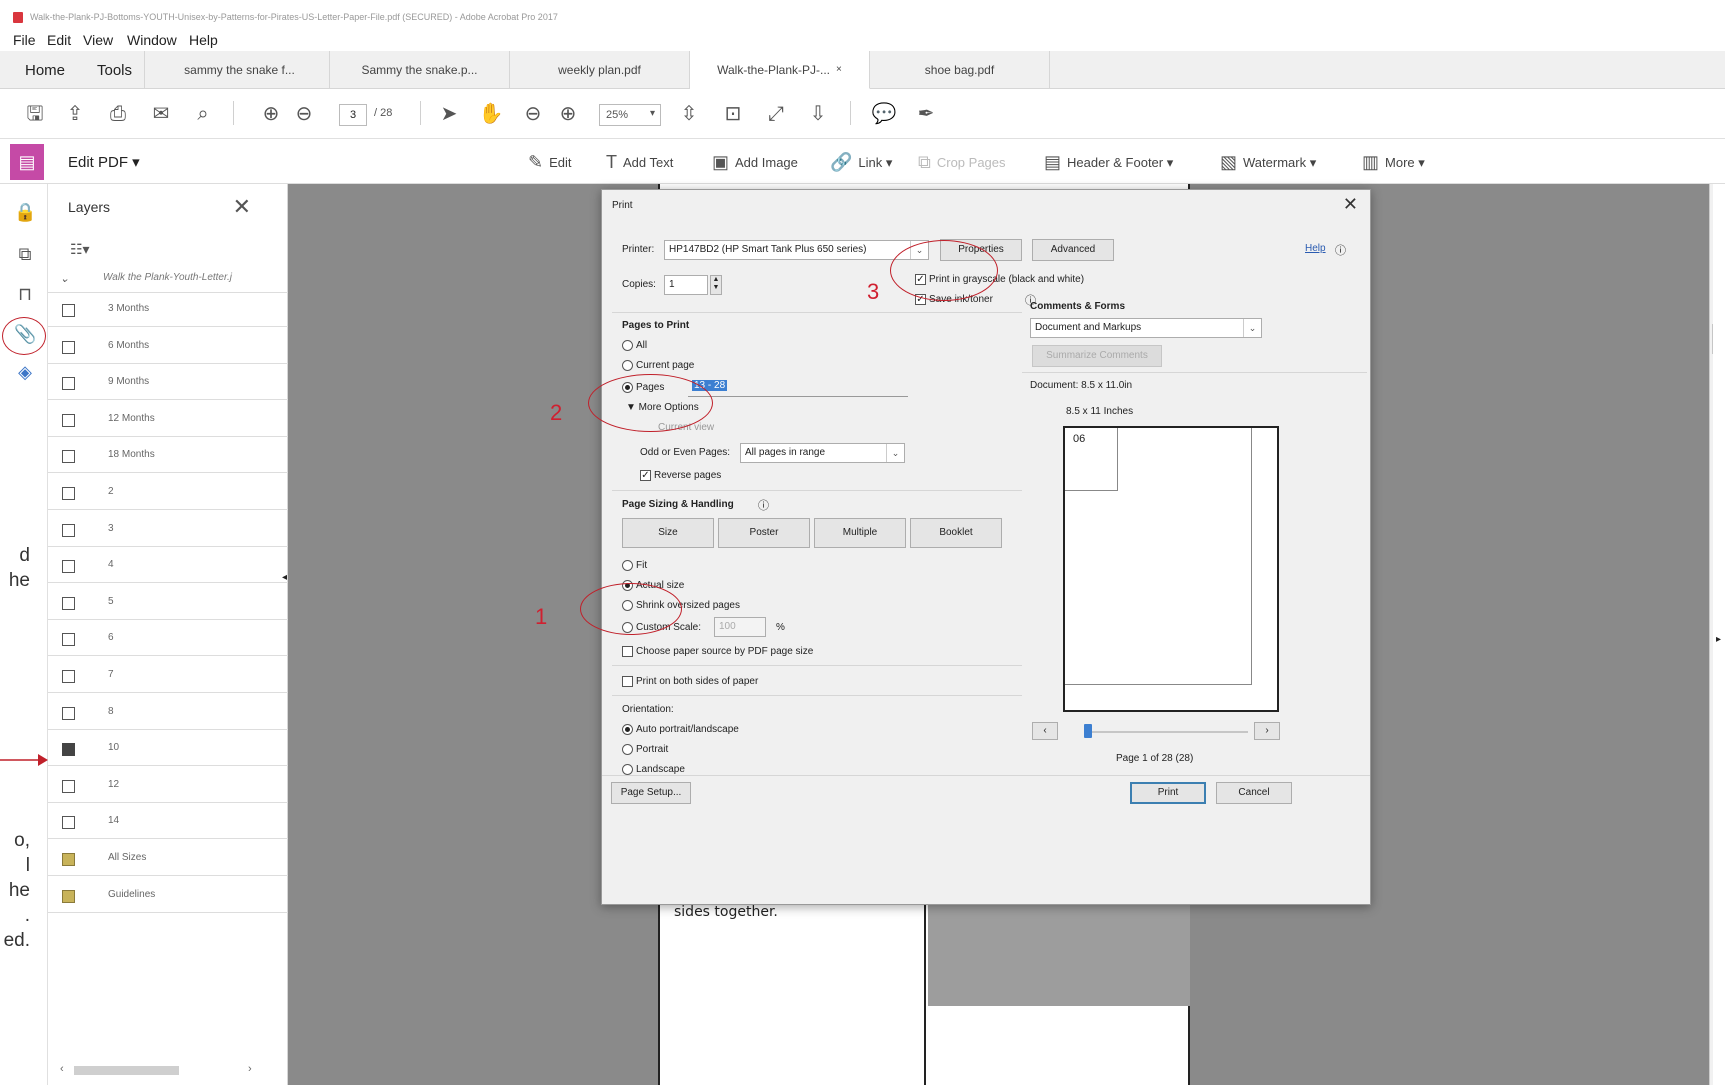  What do you see at coordinates (1073, 250) in the screenshot?
I see `advanced-button: Advanced` at bounding box center [1073, 250].